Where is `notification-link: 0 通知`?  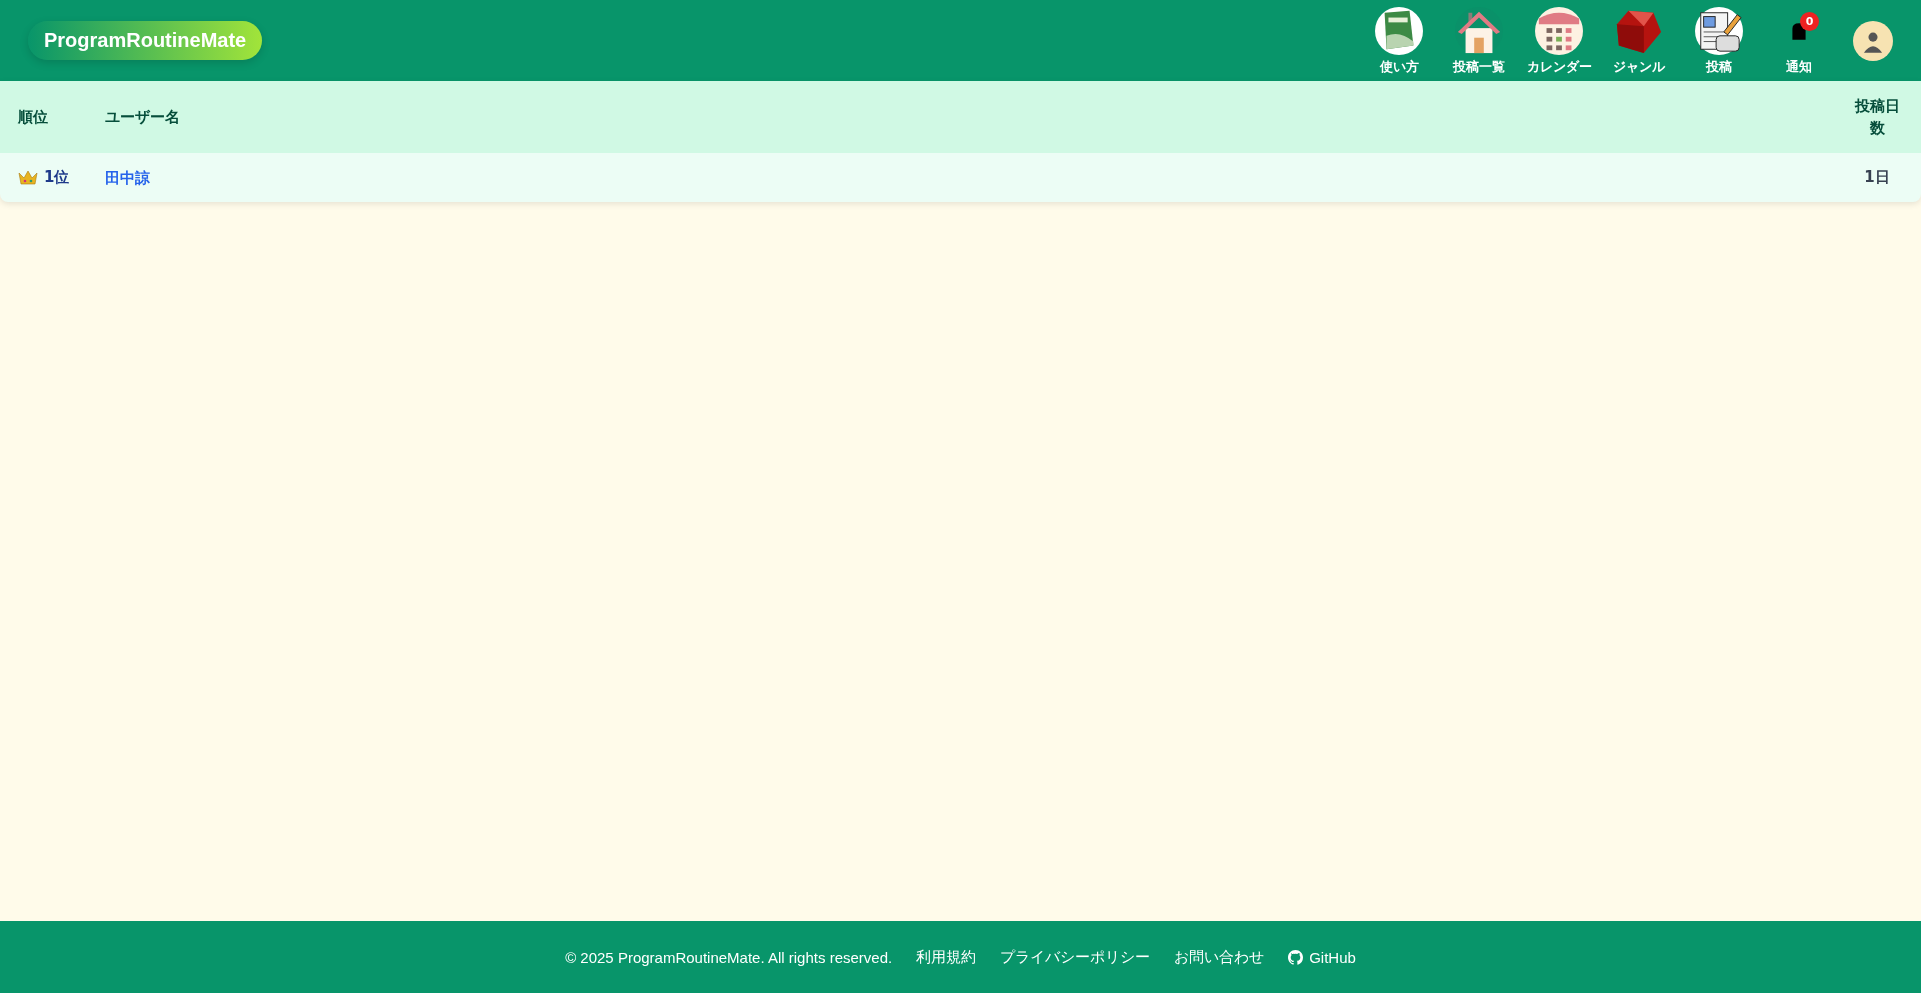
notification-link: 0 通知 is located at coordinates (1799, 40).